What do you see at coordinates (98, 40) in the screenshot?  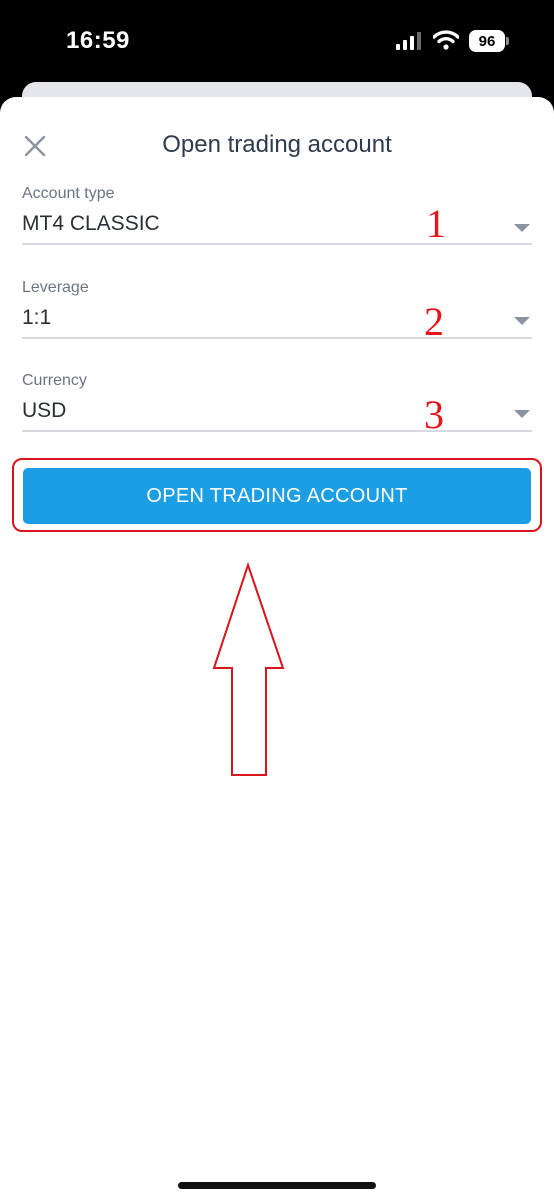 I see `status-time: 16:59` at bounding box center [98, 40].